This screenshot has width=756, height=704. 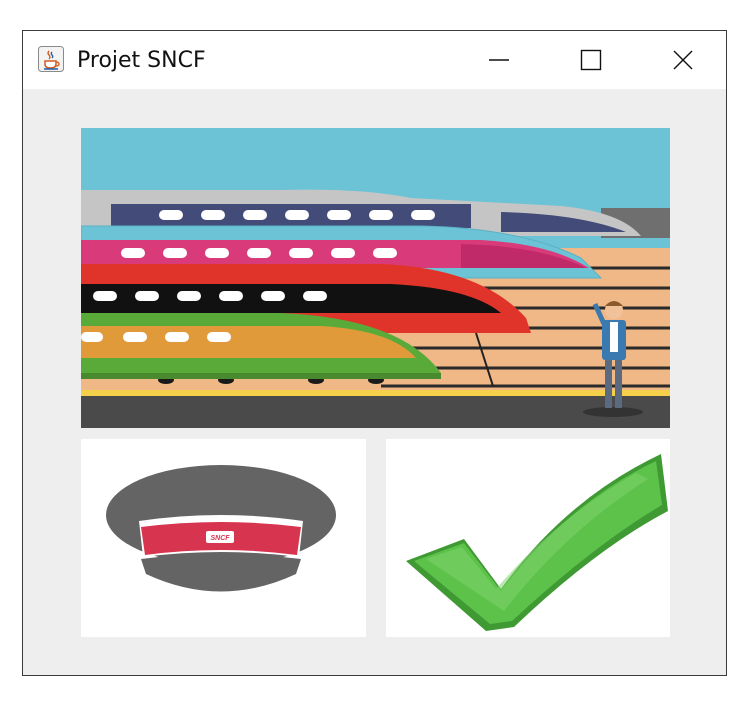 I want to click on window-title: Projet SNCF, so click(x=141, y=60).